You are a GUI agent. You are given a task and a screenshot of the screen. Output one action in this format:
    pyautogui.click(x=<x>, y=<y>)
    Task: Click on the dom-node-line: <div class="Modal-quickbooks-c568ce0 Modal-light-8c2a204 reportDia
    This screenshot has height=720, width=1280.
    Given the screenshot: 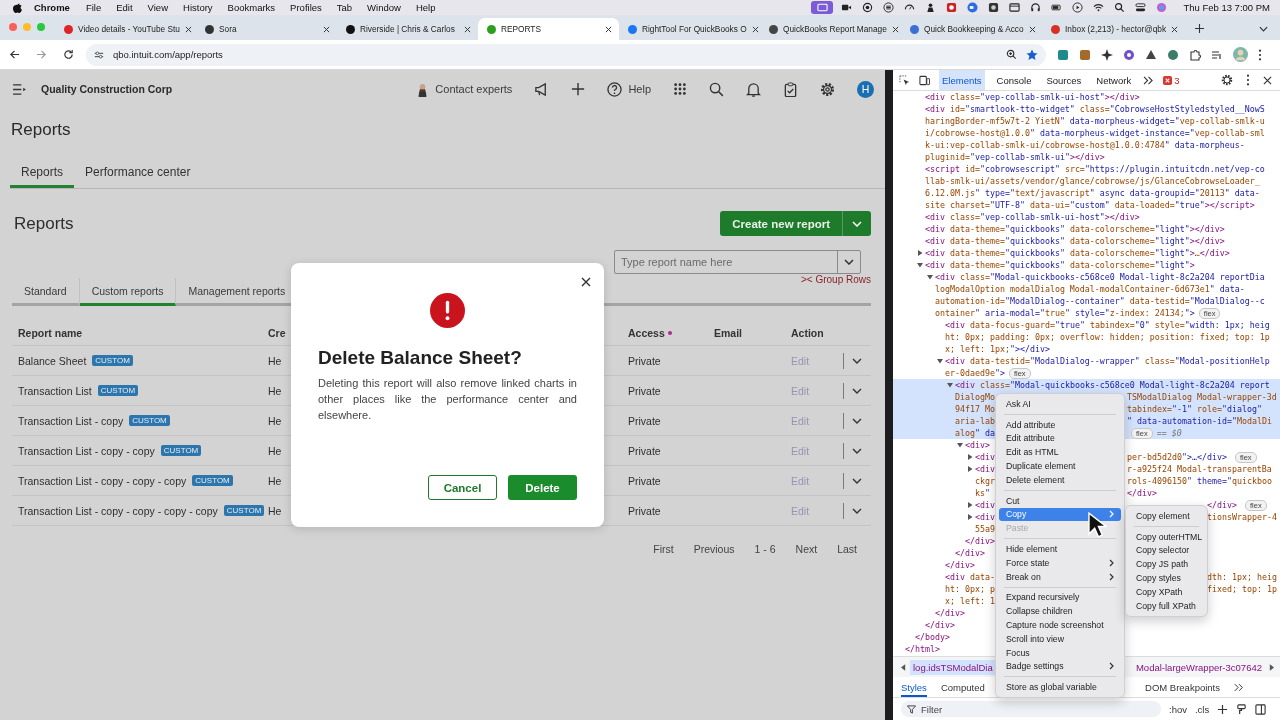 What is the action you would take?
    pyautogui.click(x=1100, y=277)
    